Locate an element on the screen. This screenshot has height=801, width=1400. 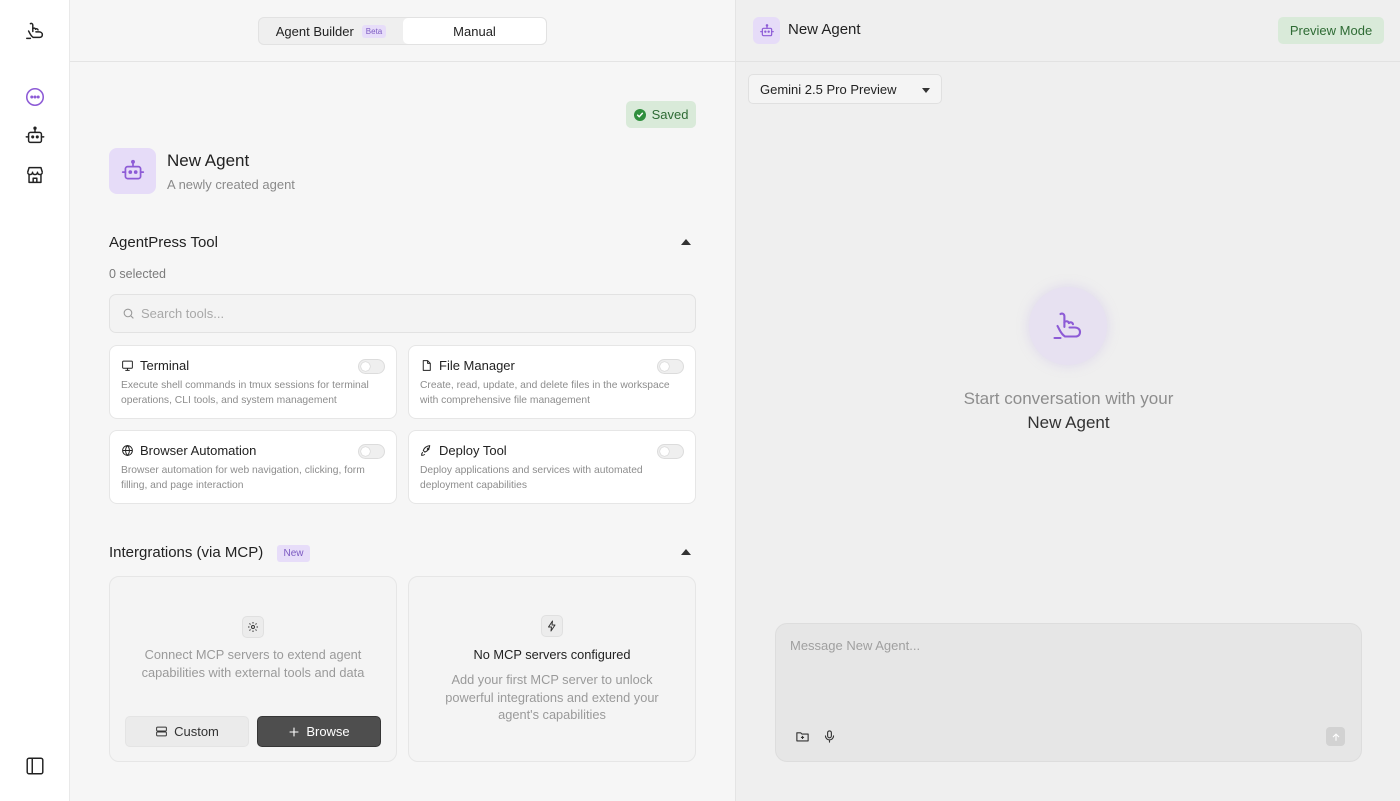
search-icon is located at coordinates (128, 313).